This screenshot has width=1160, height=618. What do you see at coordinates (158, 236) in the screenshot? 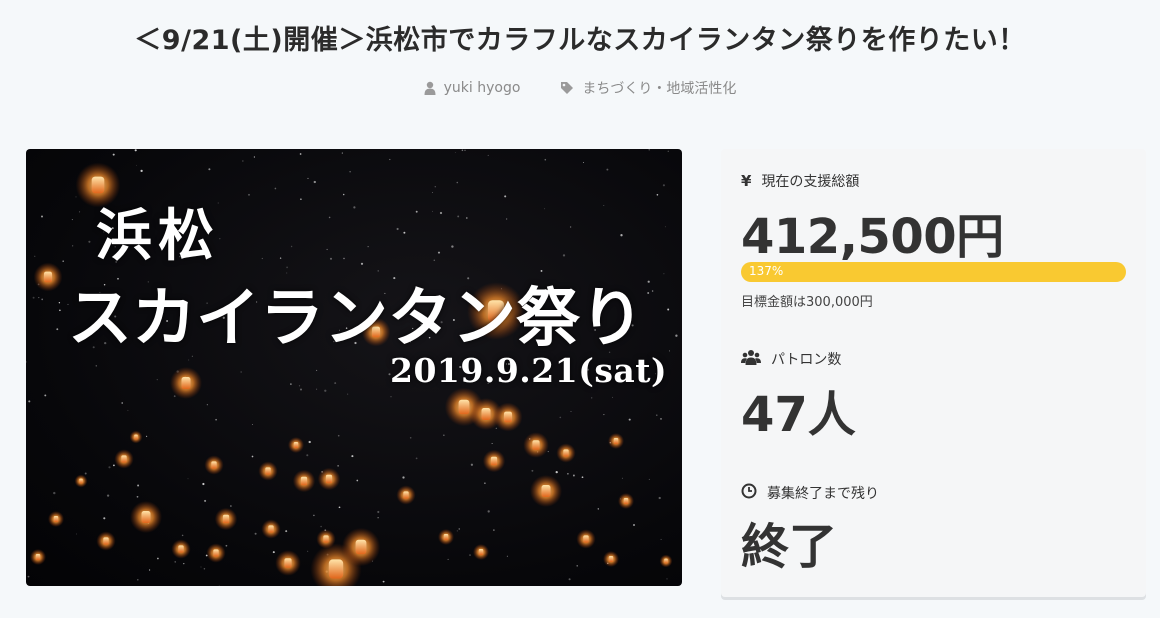
I see `hero-title-city: 浜松` at bounding box center [158, 236].